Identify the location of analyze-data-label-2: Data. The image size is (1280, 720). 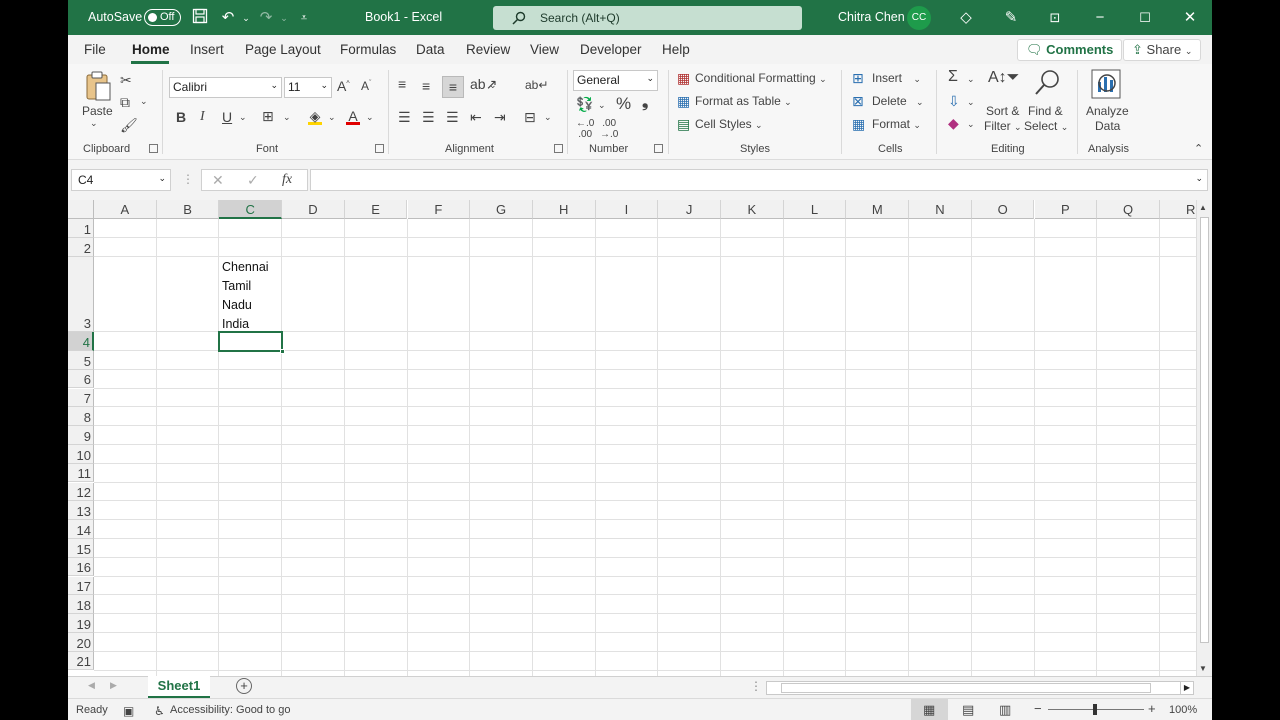
(1107, 126).